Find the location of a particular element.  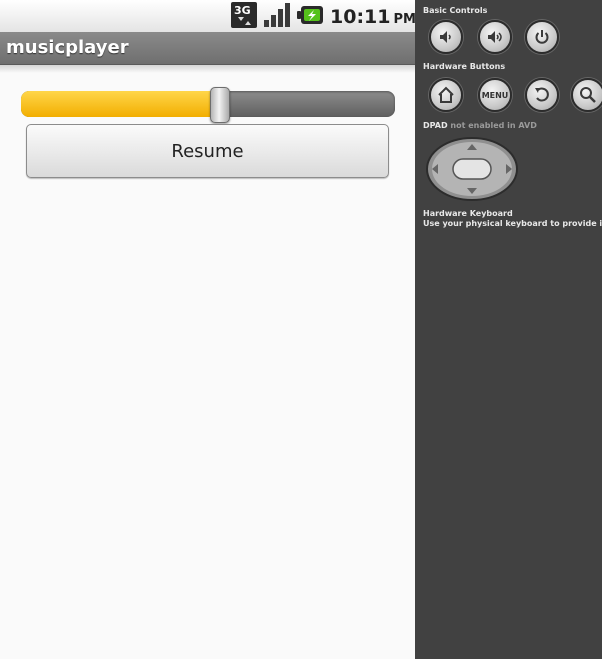

hardware-buttons-label: Hardware Buttons is located at coordinates (464, 66).